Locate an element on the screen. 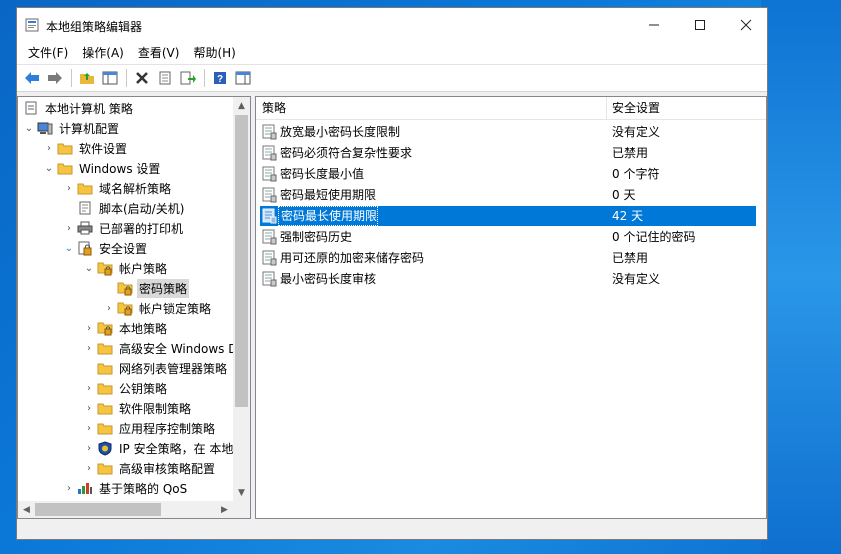 The height and width of the screenshot is (554, 841). show-tree-button is located at coordinates (110, 78).